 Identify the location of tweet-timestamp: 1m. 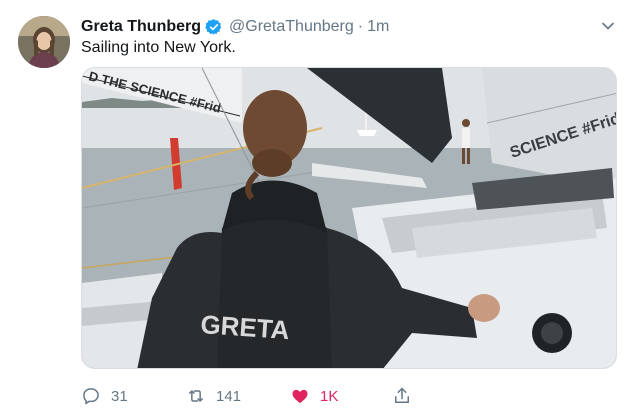
(378, 27).